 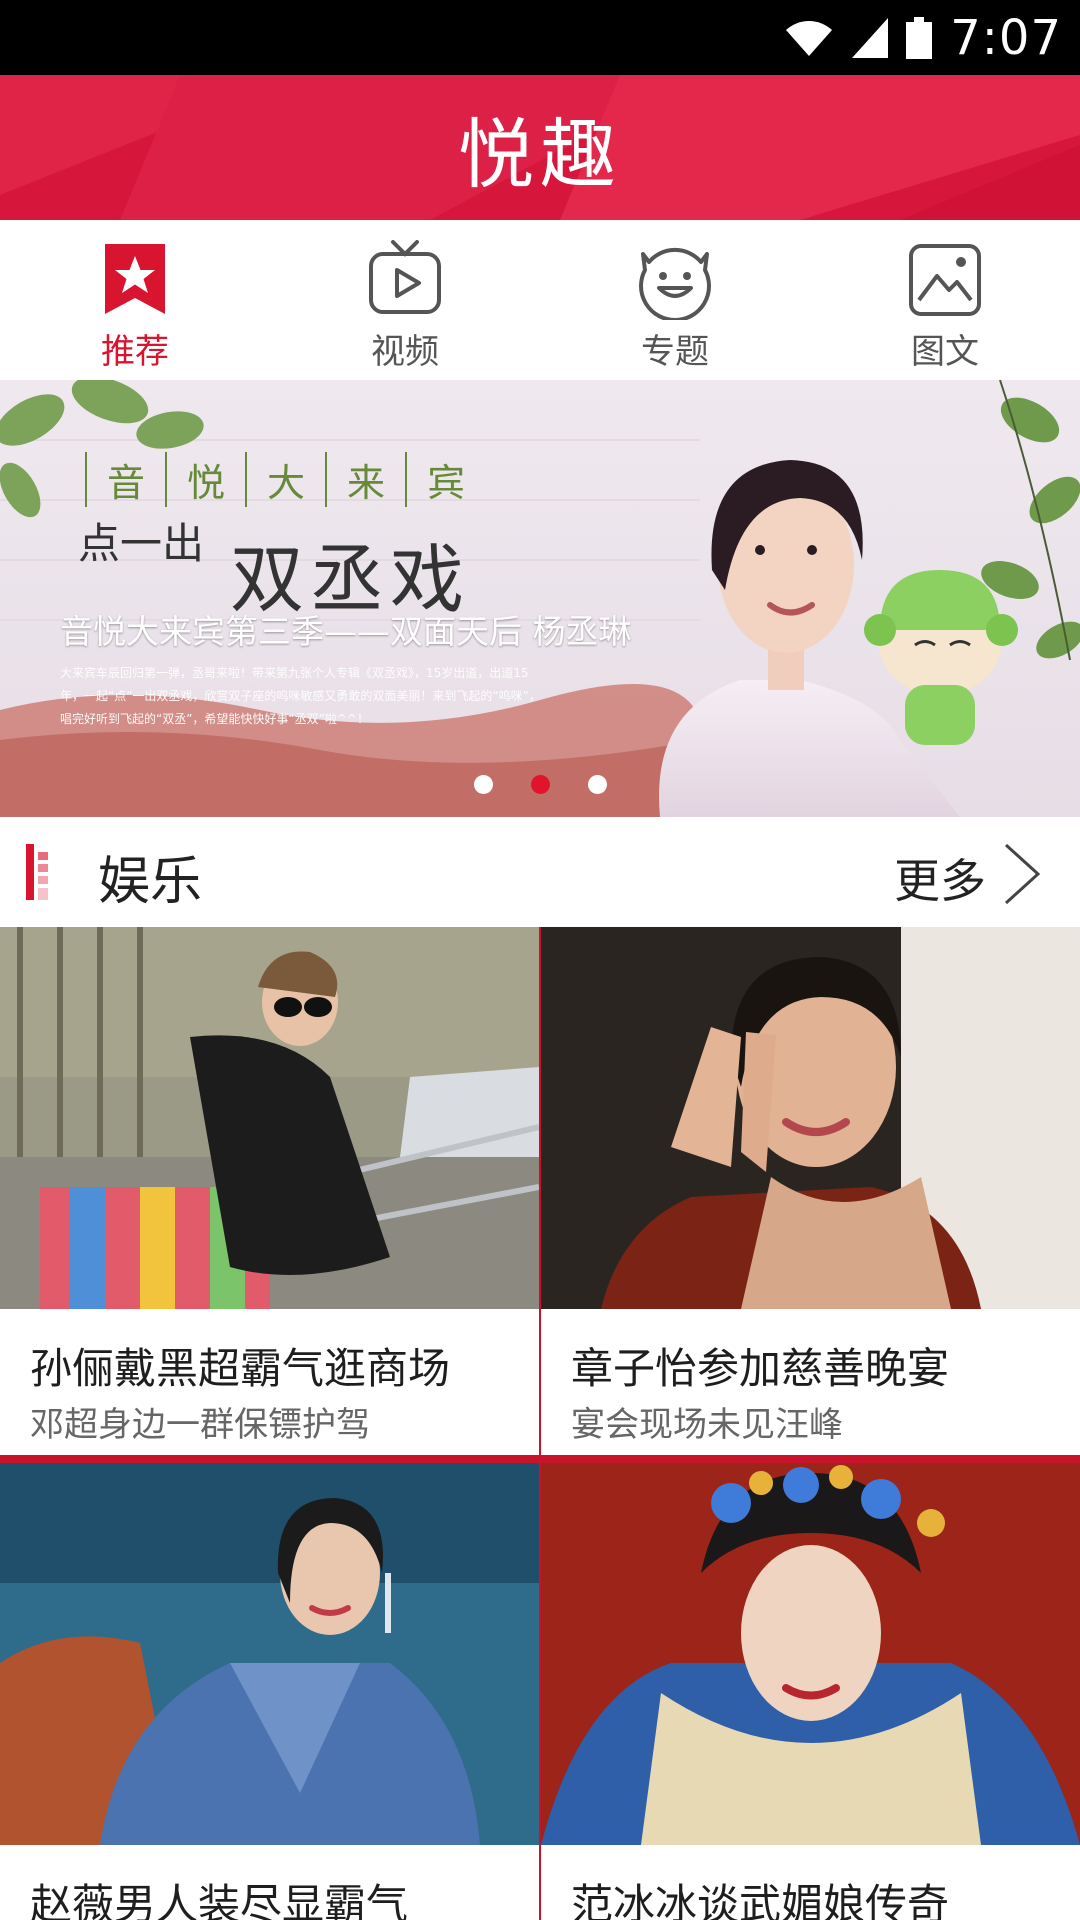 What do you see at coordinates (1006, 37) in the screenshot?
I see `status-time: 7:07` at bounding box center [1006, 37].